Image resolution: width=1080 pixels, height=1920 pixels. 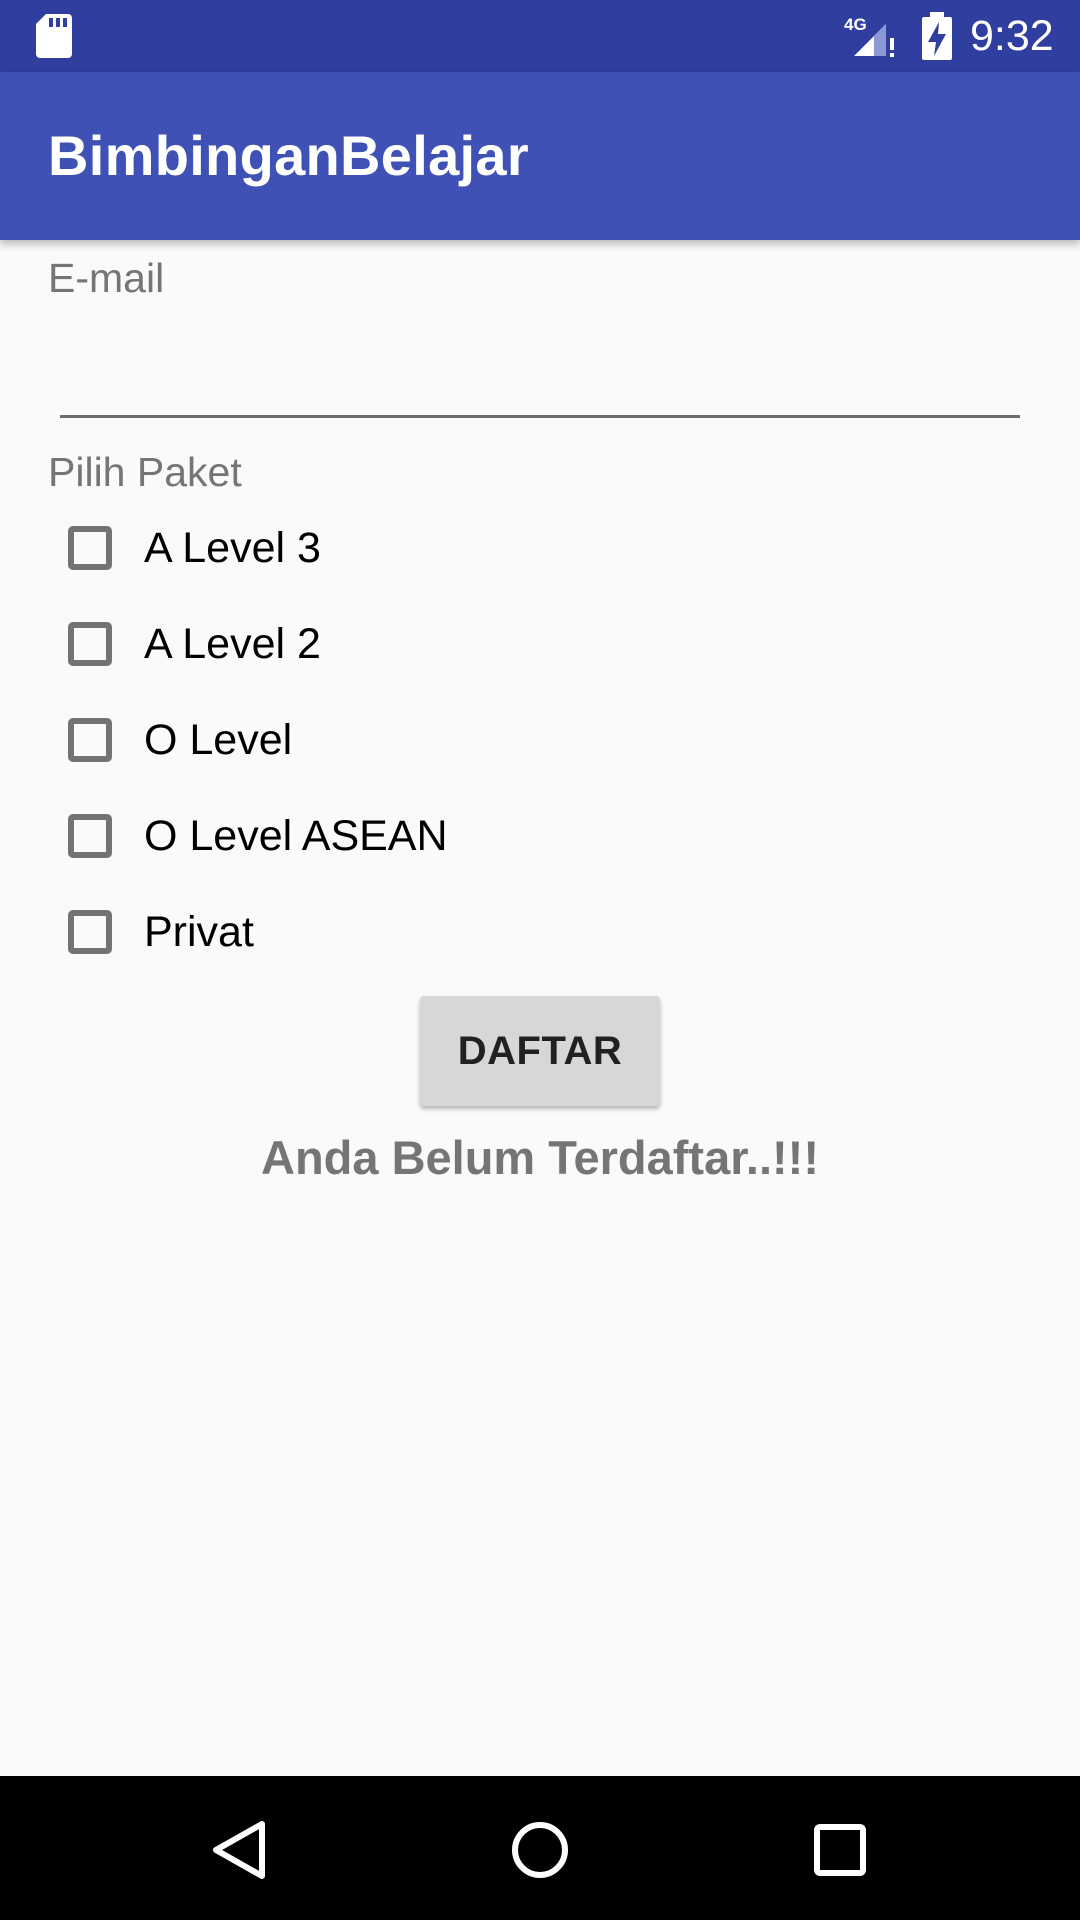 I want to click on email-label: E-mail, so click(x=106, y=278).